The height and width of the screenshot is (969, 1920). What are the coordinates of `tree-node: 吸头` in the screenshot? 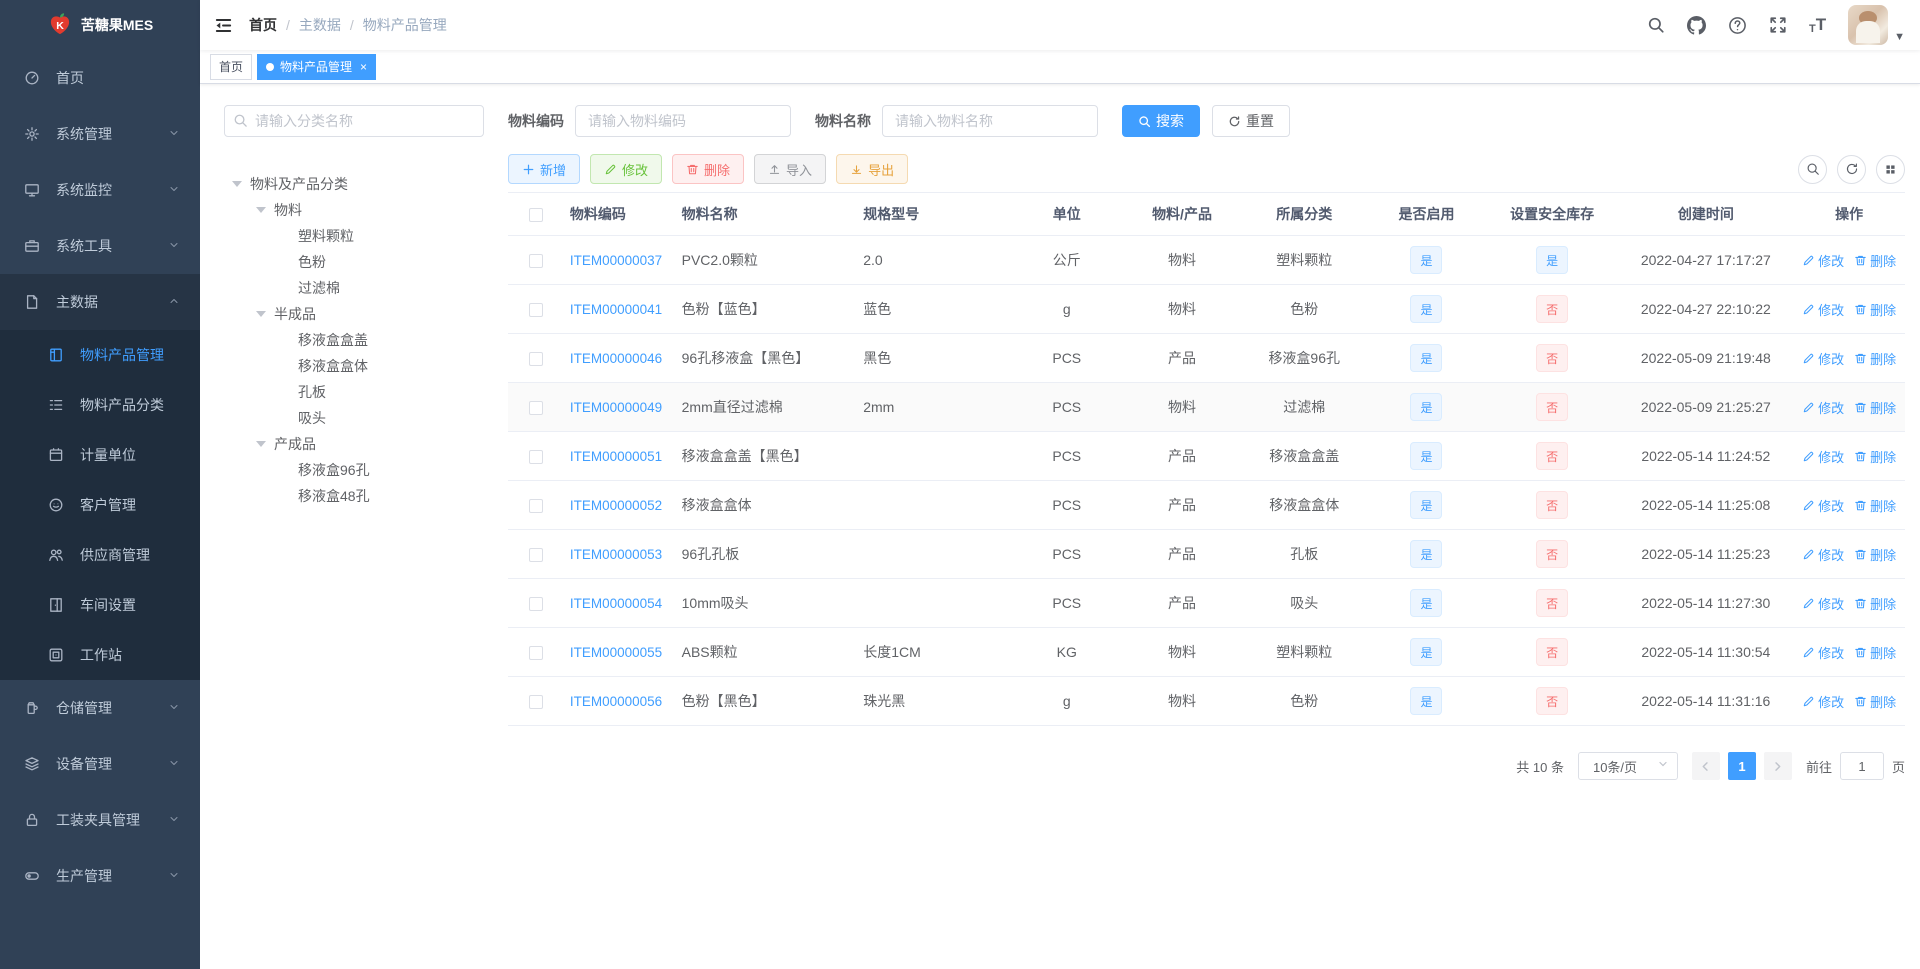 It's located at (354, 418).